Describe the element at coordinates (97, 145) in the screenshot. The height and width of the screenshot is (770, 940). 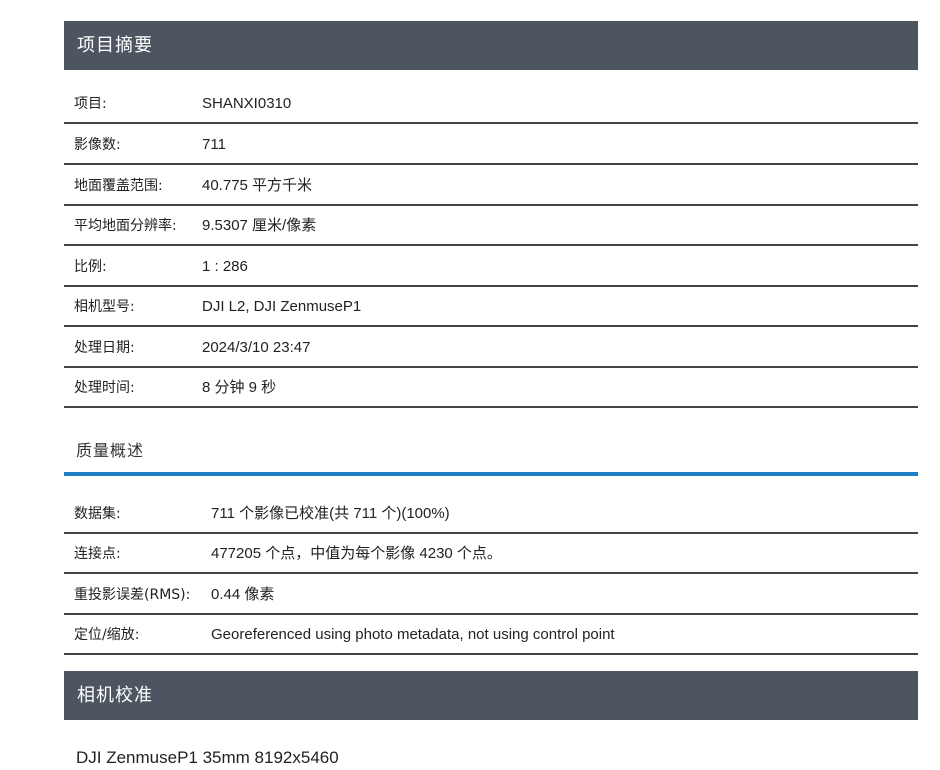
I see `row-label: 影像数:` at that location.